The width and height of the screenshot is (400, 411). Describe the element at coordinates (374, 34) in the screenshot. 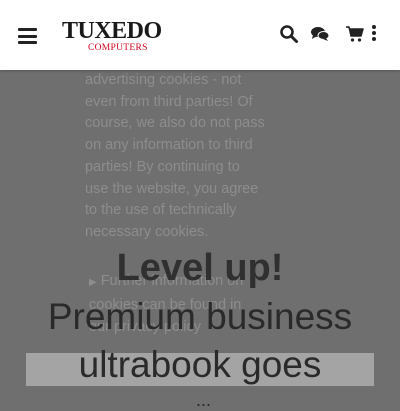

I see `more-vertical-icon` at that location.